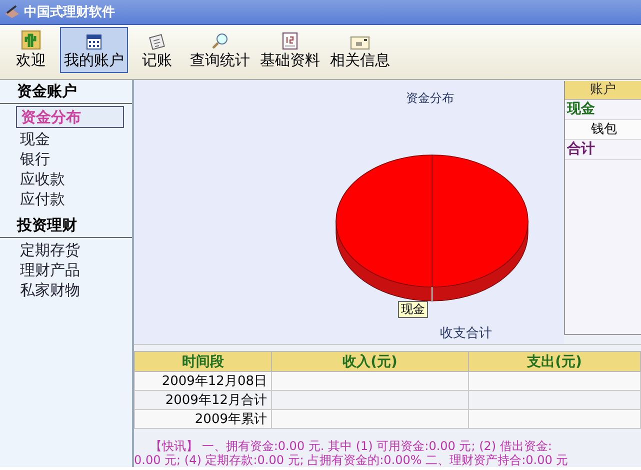 The width and height of the screenshot is (641, 470). What do you see at coordinates (12, 12) in the screenshot?
I see `book-pen-icon` at bounding box center [12, 12].